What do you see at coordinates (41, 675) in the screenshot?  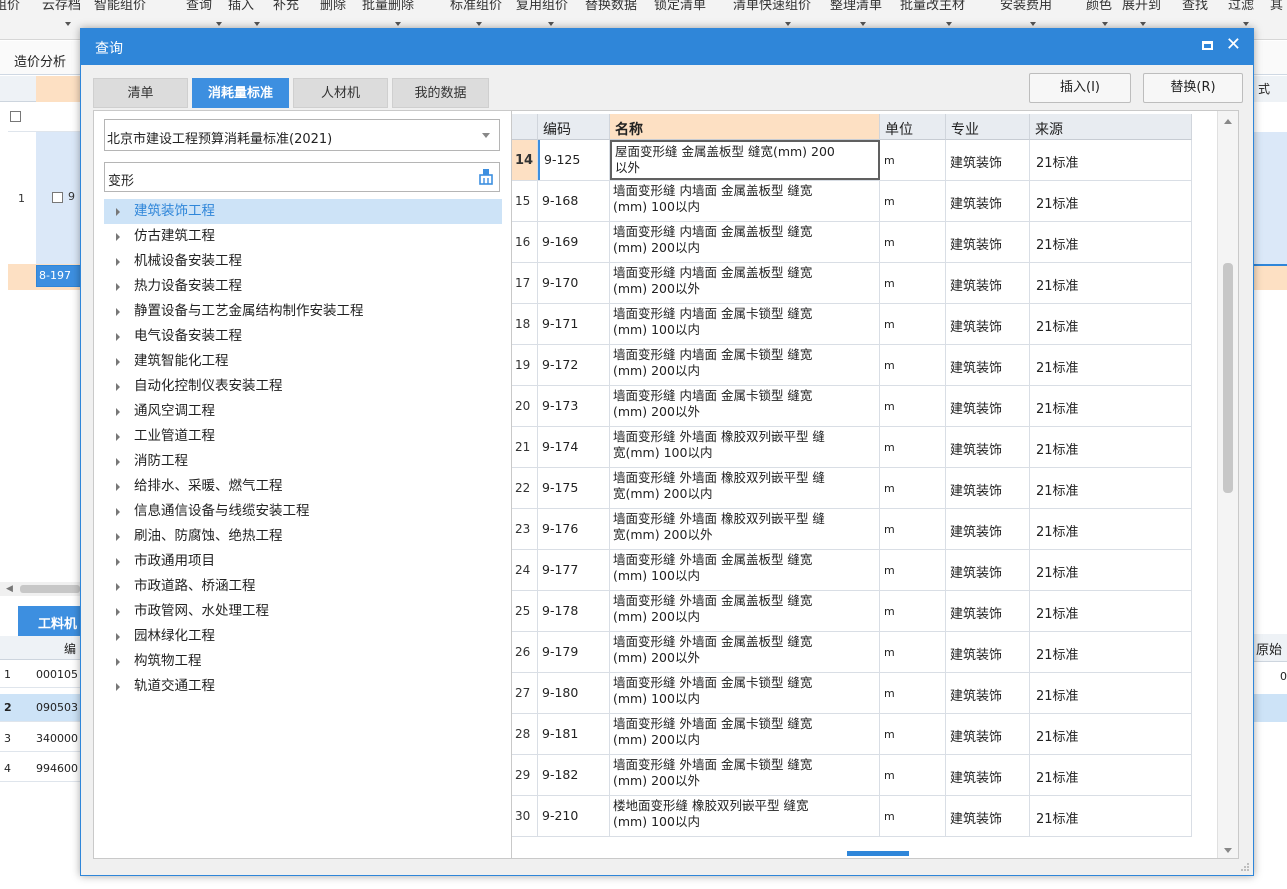 I see `table-row: 1 000105` at bounding box center [41, 675].